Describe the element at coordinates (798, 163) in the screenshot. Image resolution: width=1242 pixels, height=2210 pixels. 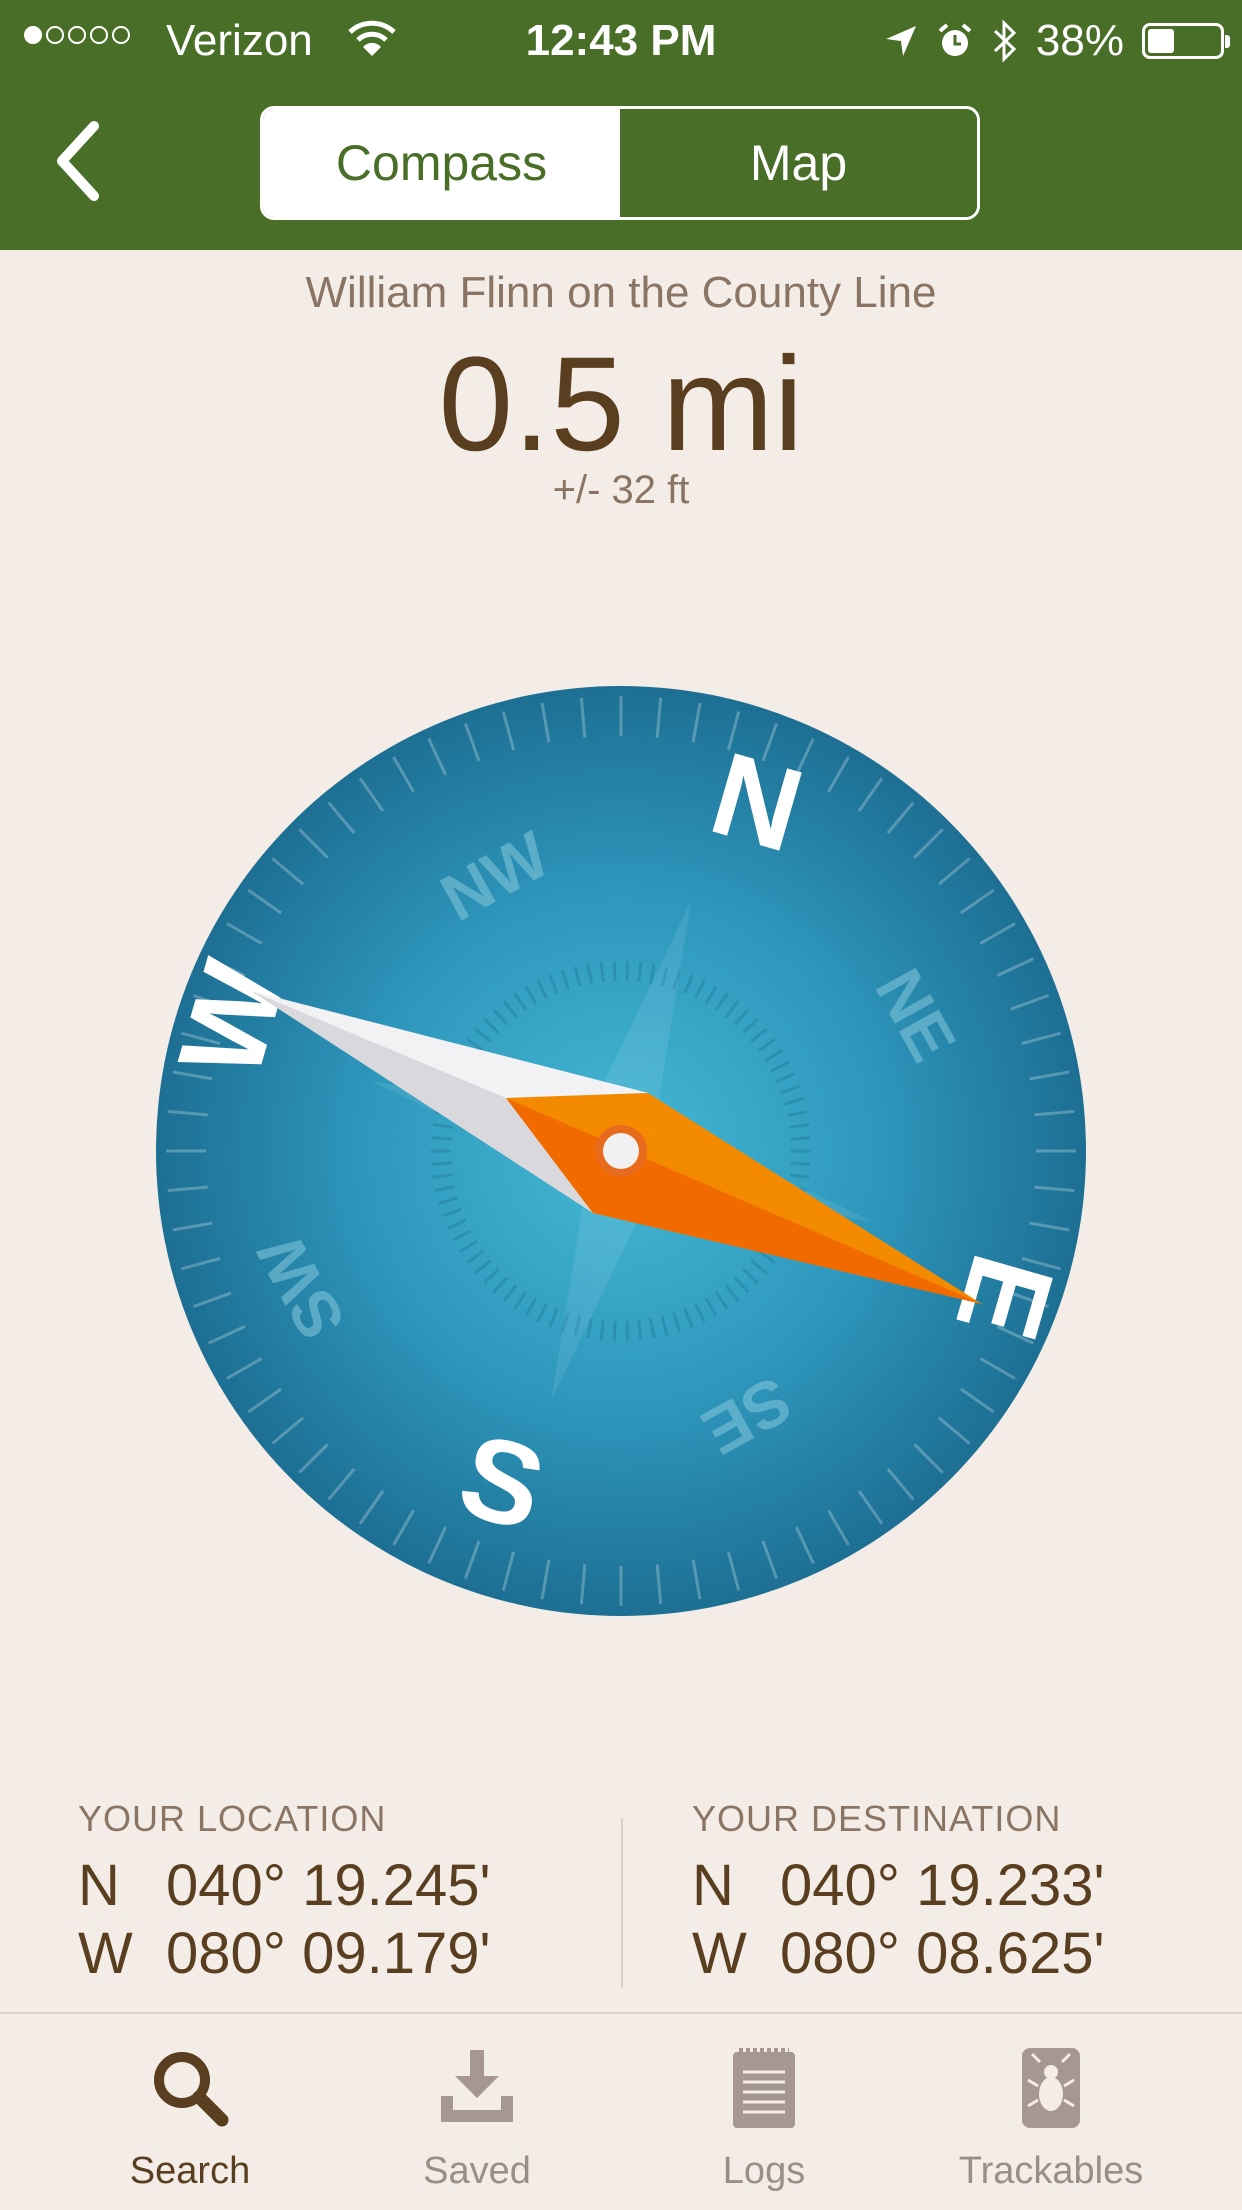
I see `segment-map: Map` at that location.